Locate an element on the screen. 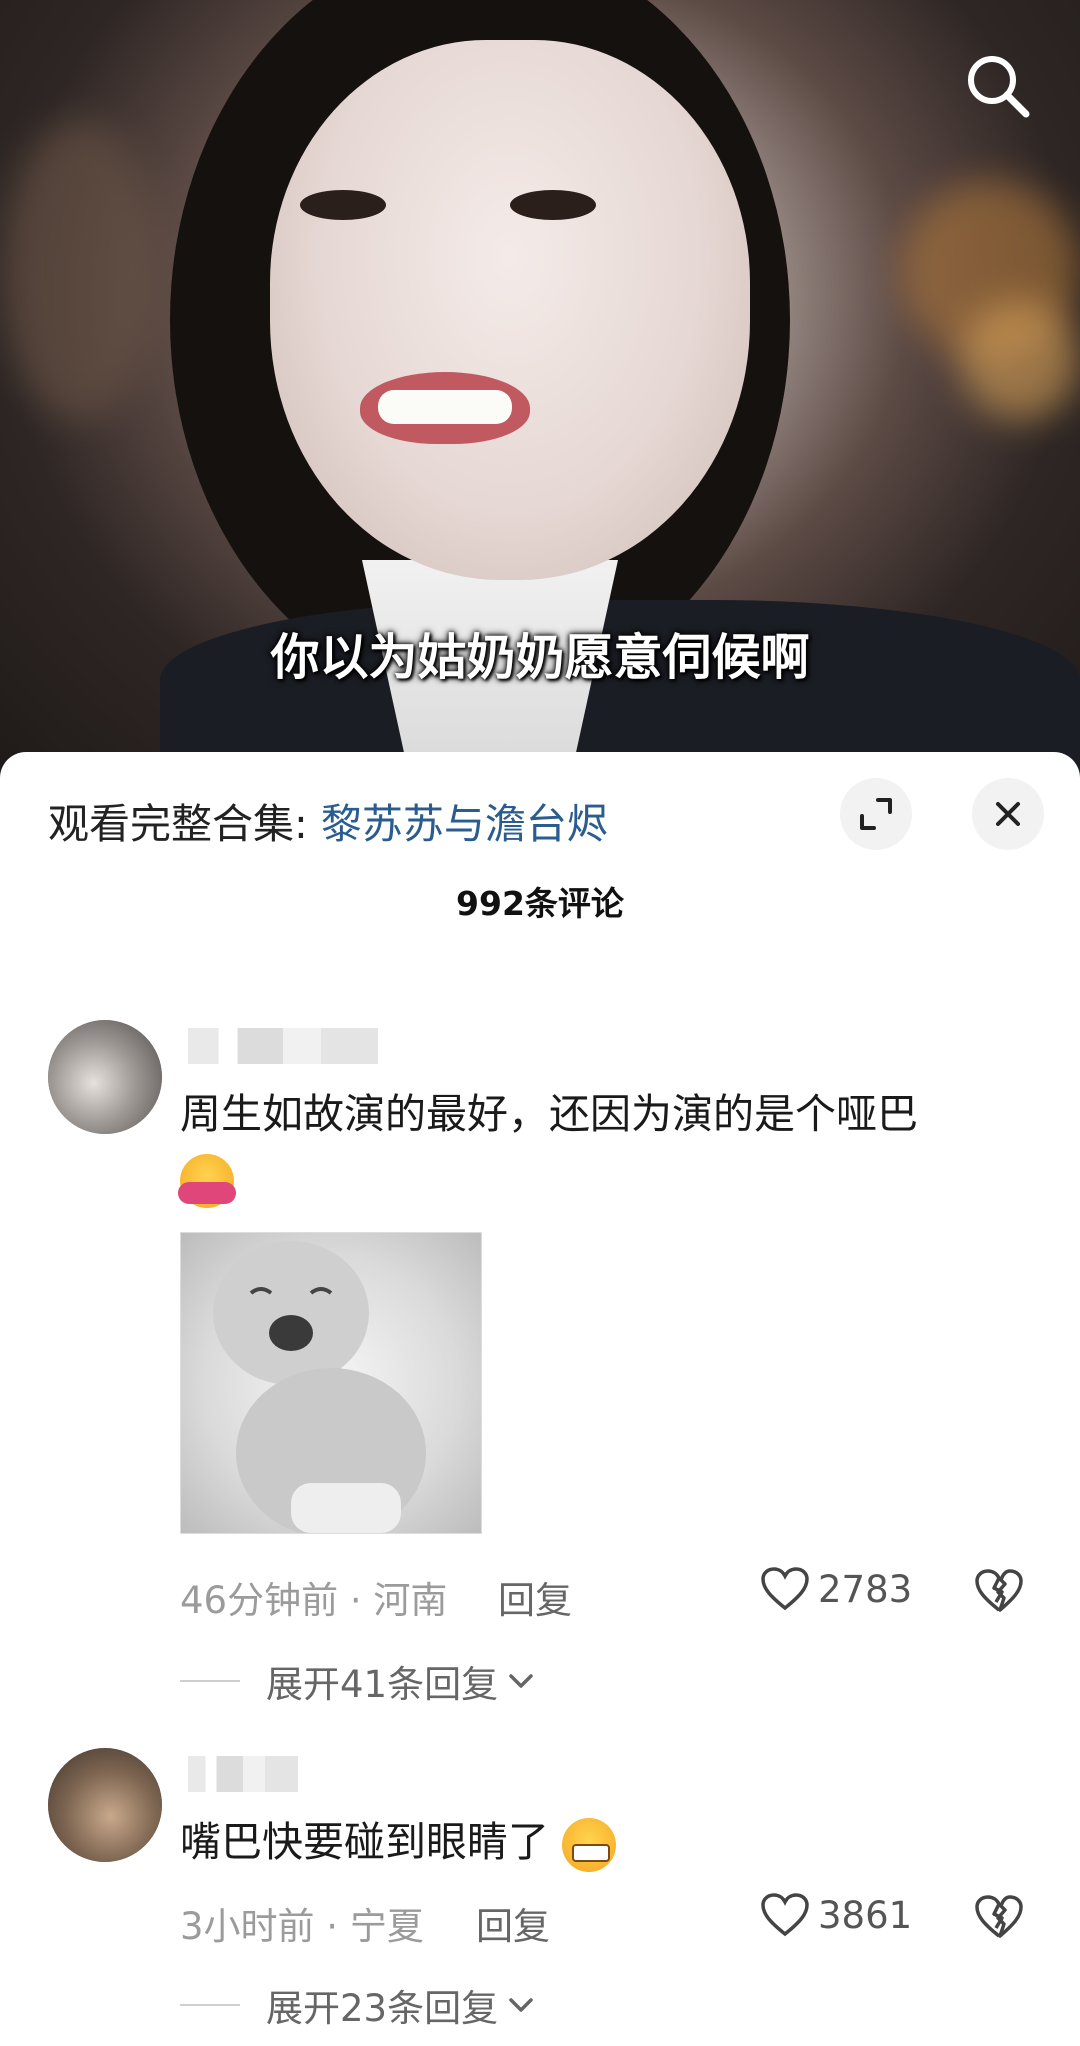 The width and height of the screenshot is (1080, 2046). expand-icon is located at coordinates (876, 814).